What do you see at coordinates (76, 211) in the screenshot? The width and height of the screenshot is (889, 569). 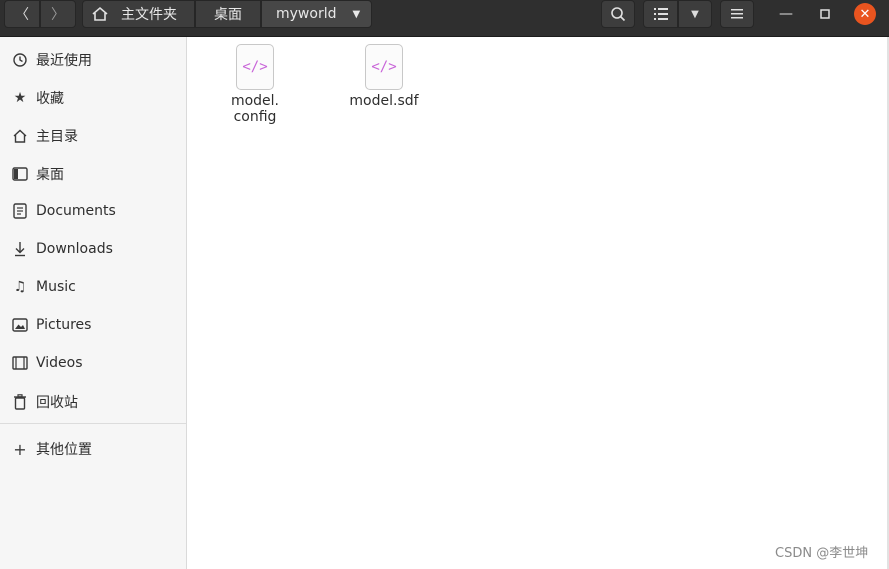 I see `sidebar-item-label: Documents` at bounding box center [76, 211].